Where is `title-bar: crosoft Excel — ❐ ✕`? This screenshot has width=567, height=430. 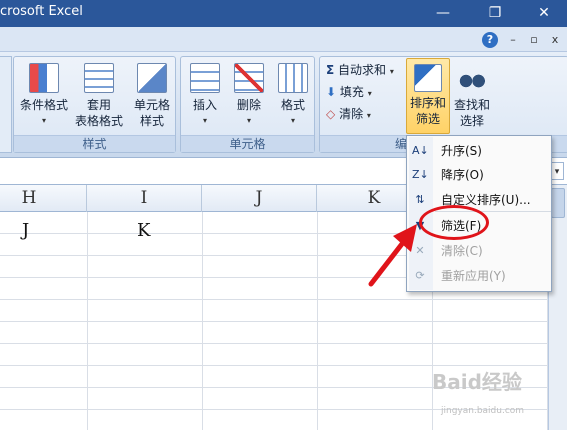 title-bar: crosoft Excel — ❐ ✕ is located at coordinates (283, 13).